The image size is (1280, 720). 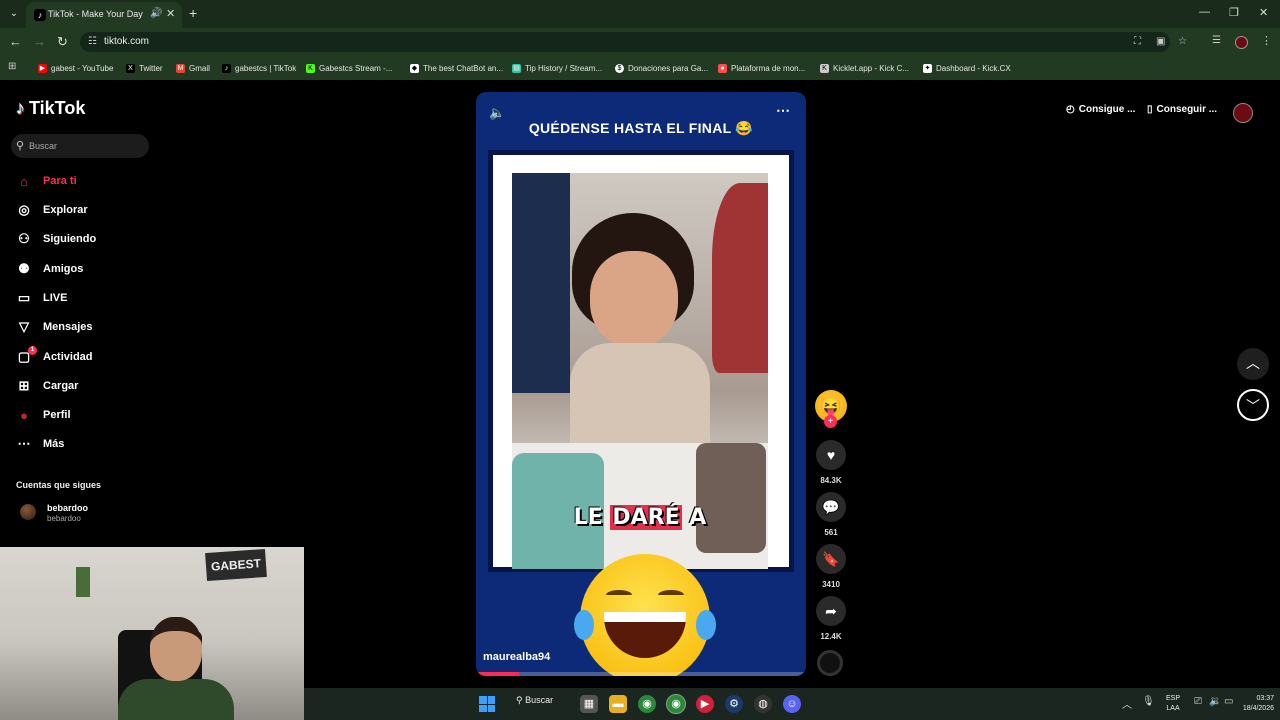 I want to click on nav-item-amigos: ⚉ Amigos, so click(x=49, y=269).